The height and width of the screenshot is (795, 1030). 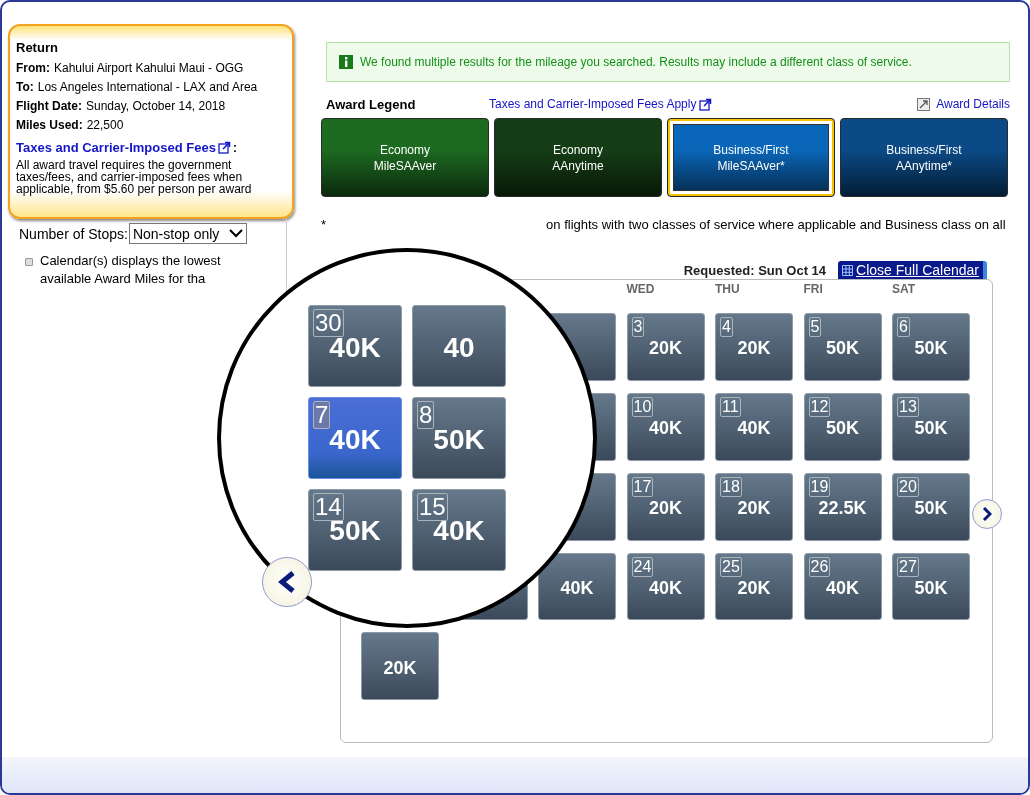 I want to click on chevron-down-icon, so click(x=236, y=233).